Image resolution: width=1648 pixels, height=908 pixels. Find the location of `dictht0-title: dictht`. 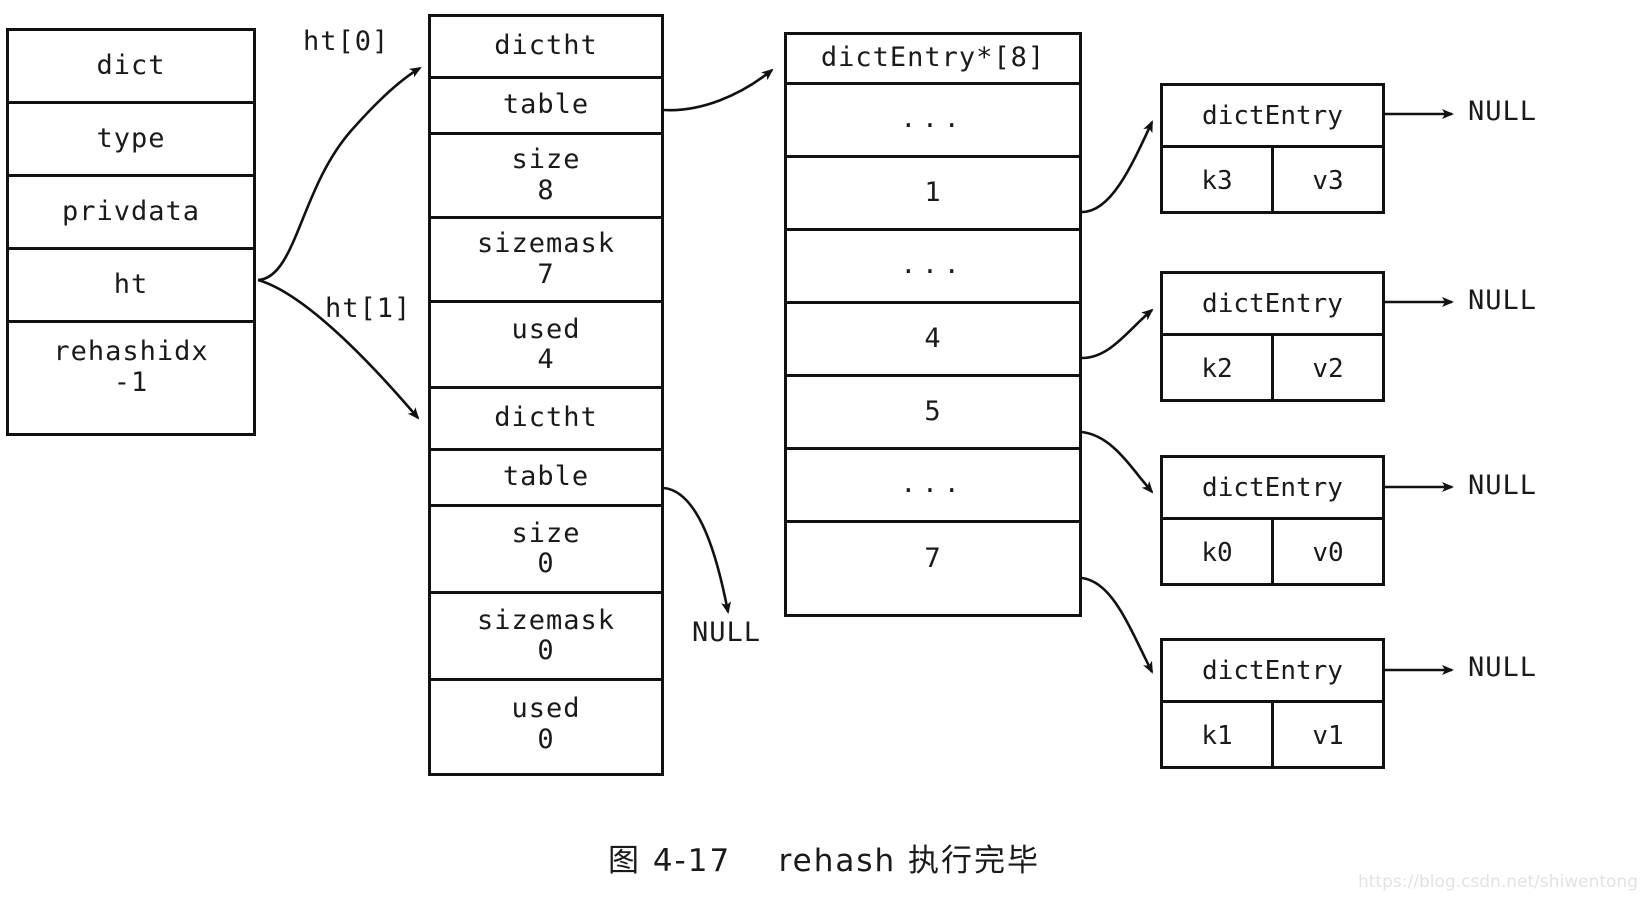

dictht0-title: dictht is located at coordinates (546, 46).